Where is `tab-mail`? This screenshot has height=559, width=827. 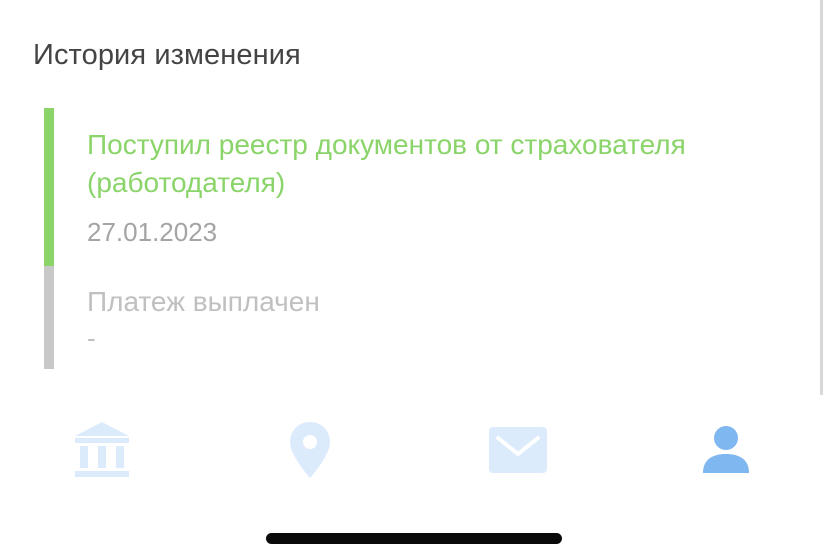
tab-mail is located at coordinates (518, 450).